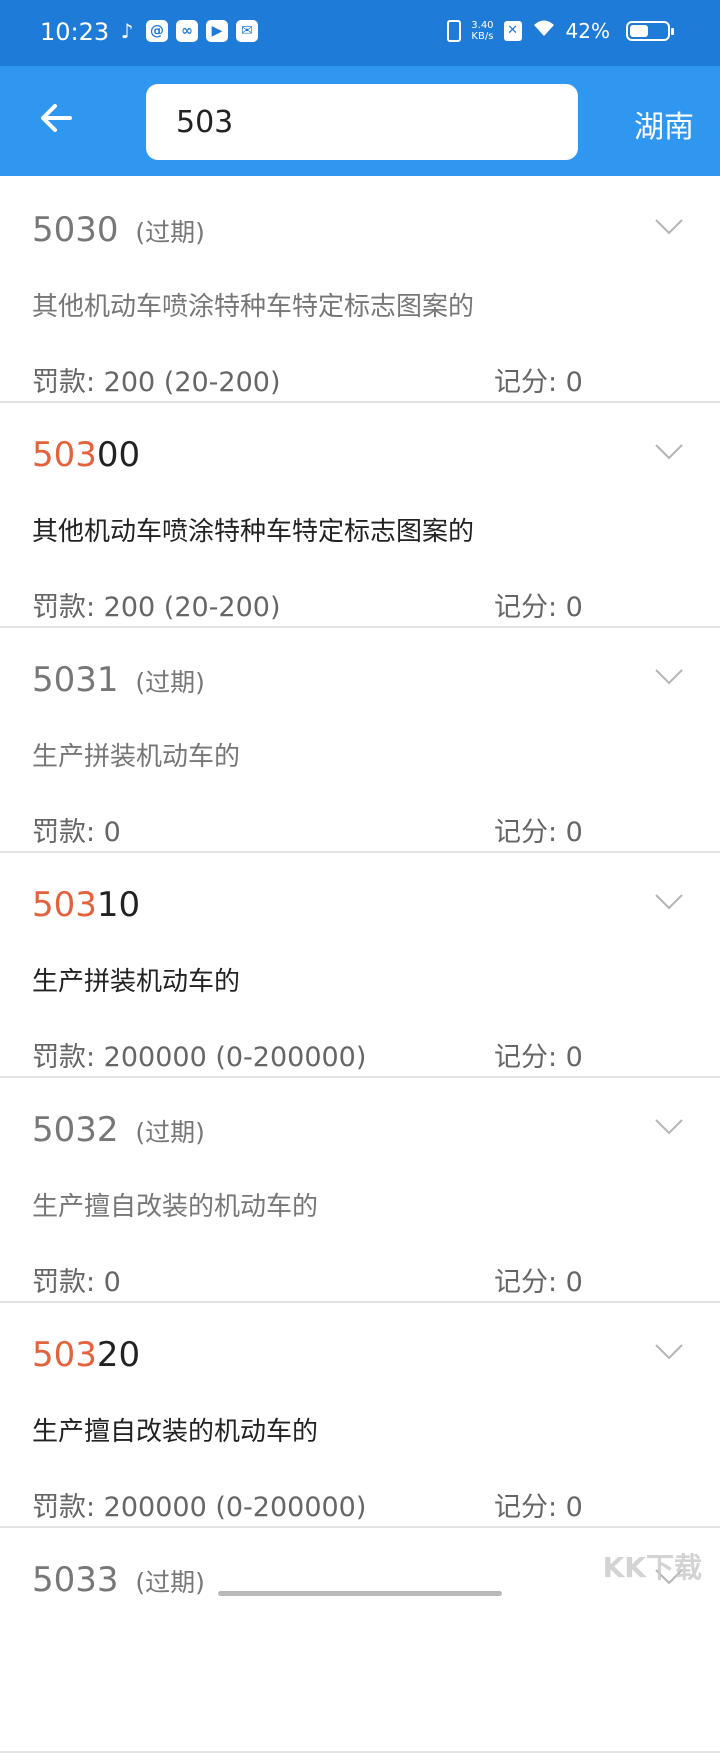  I want to click on violation-code: 50320, so click(86, 1355).